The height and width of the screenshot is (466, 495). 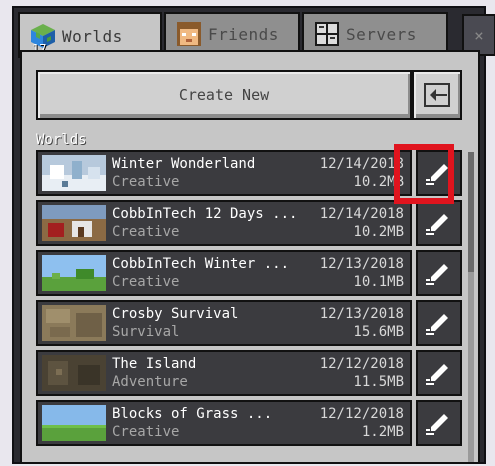 I want to click on scrollbar-thumb, so click(x=471, y=212).